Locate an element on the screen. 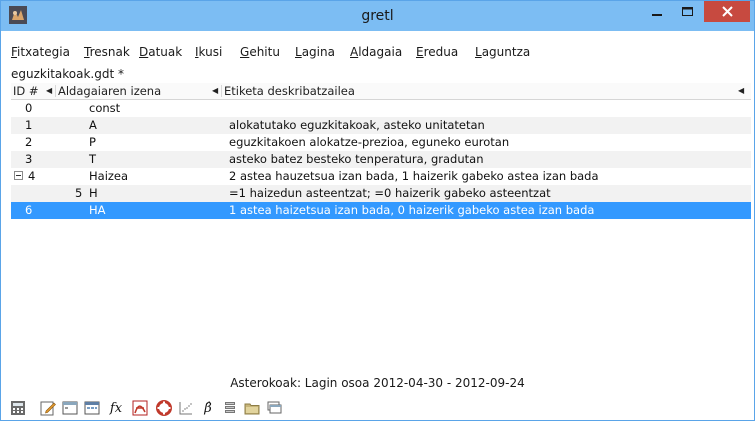  title-bar: gretl is located at coordinates (377, 16).